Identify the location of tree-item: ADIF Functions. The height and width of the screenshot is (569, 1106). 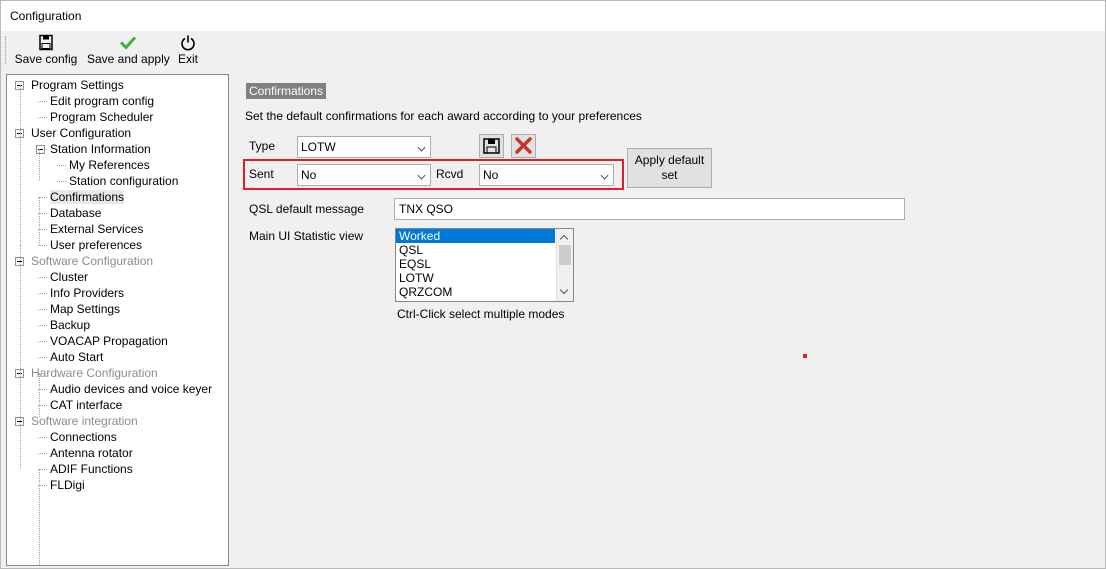
(91, 469).